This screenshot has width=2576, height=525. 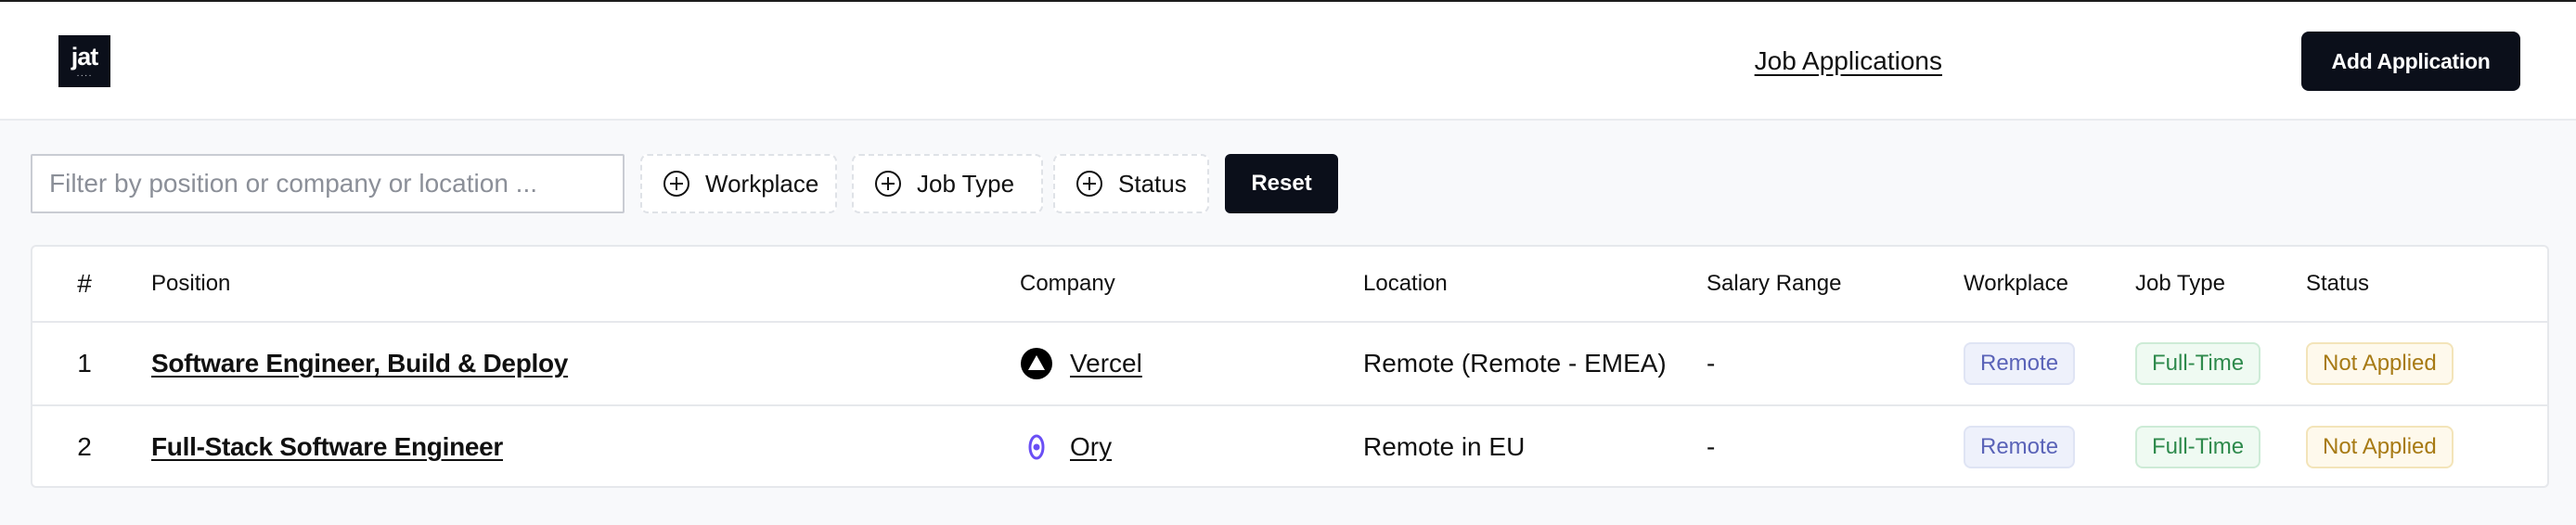 I want to click on location-text: Remote (Remote - EMEA), so click(x=1515, y=363).